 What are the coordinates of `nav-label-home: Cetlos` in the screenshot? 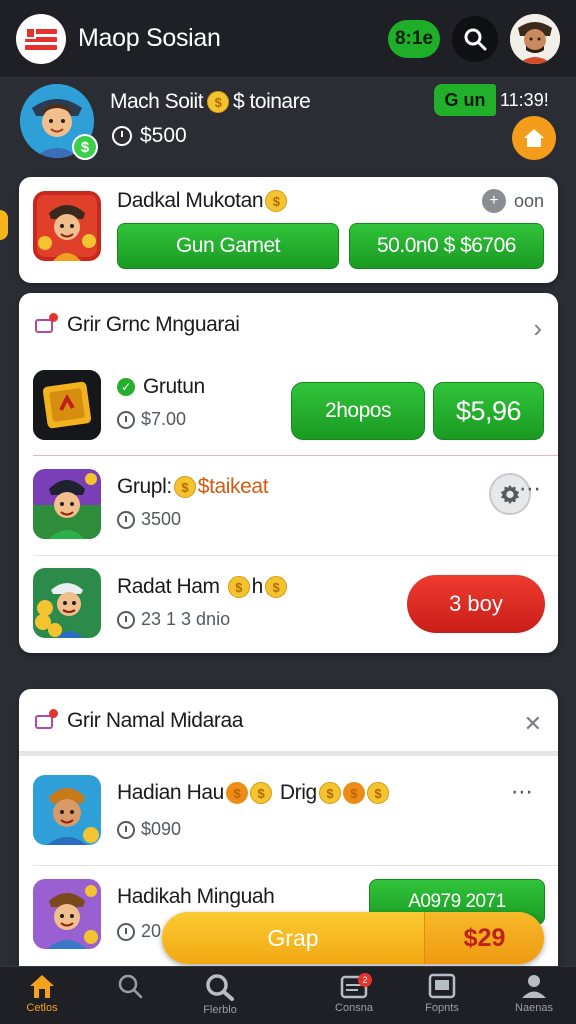 It's located at (42, 1008).